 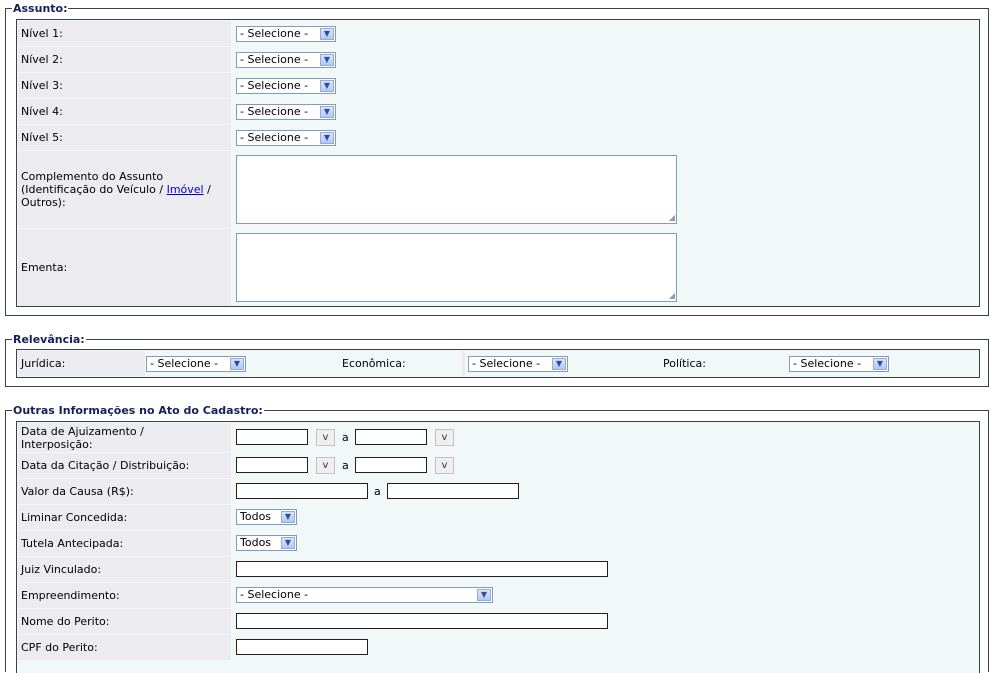 I want to click on juridica-select: - Selecione - ▼, so click(x=196, y=364).